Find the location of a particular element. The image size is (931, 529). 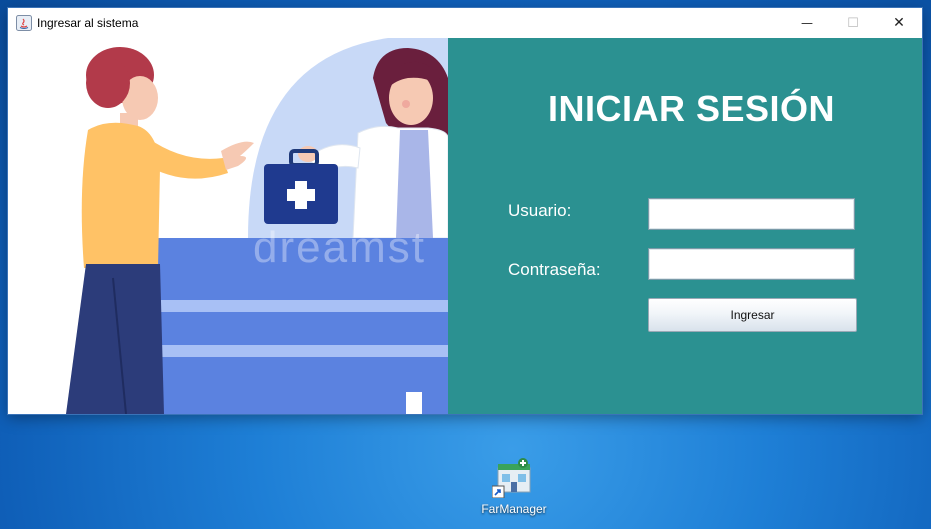

watermark-text: dreamst is located at coordinates (339, 247).